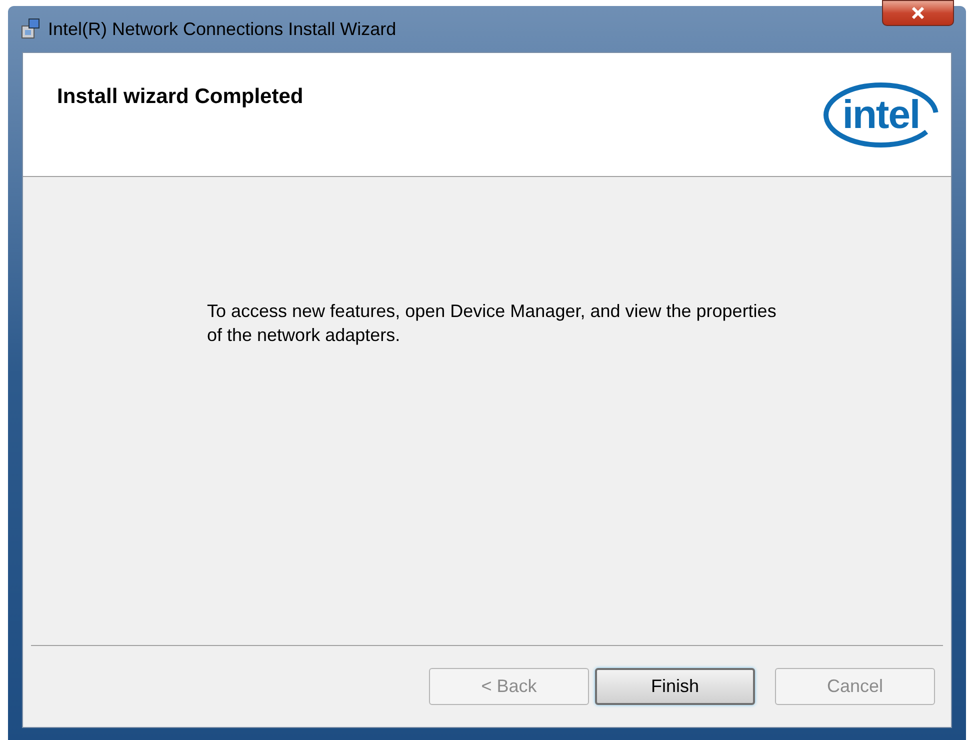 This screenshot has width=969, height=740. I want to click on info-message: To access new features, open Device Manager, and view the properties of the network adapters., so click(492, 323).